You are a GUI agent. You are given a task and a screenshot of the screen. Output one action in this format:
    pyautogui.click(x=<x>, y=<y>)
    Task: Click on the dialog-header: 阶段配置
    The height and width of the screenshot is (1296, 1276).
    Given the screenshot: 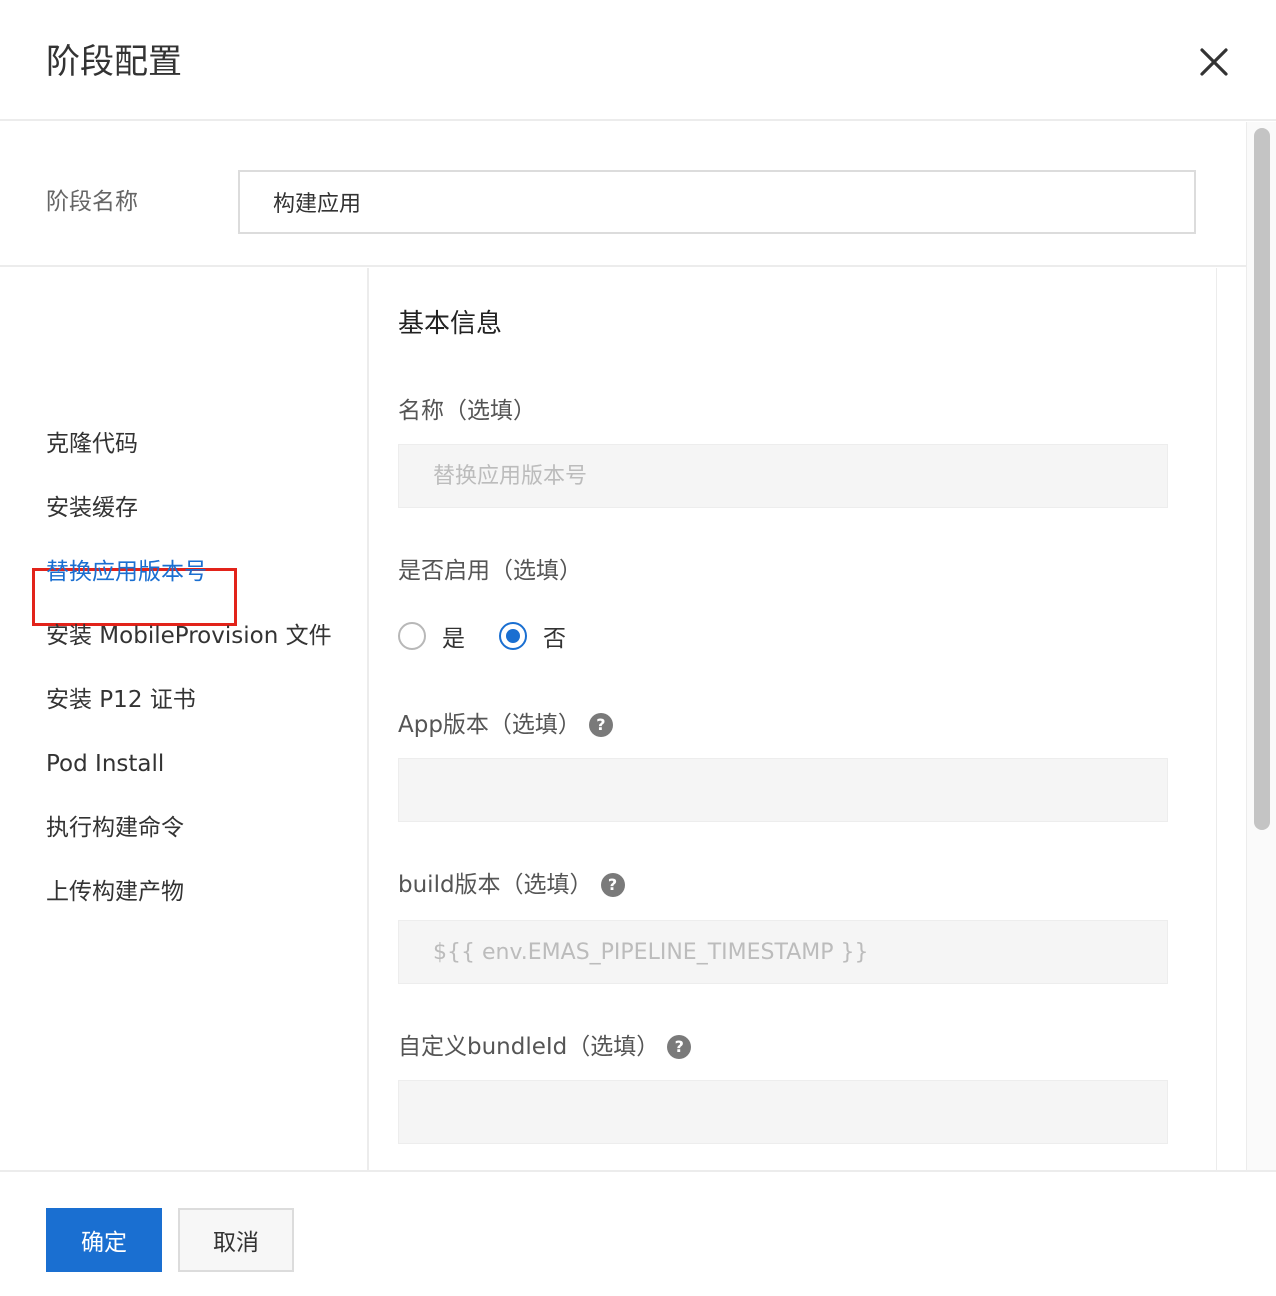 What is the action you would take?
    pyautogui.click(x=638, y=60)
    